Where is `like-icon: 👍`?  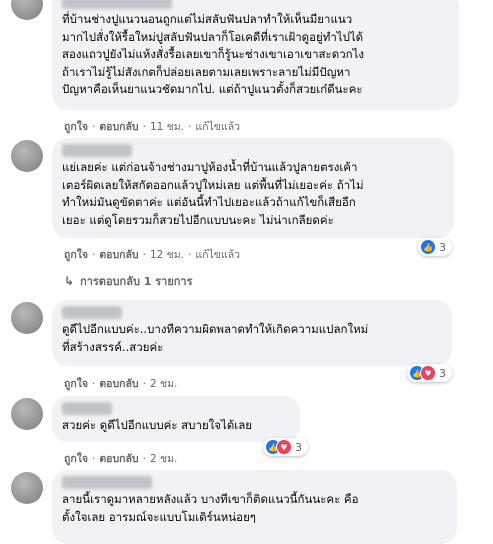
like-icon: 👍 is located at coordinates (428, 247).